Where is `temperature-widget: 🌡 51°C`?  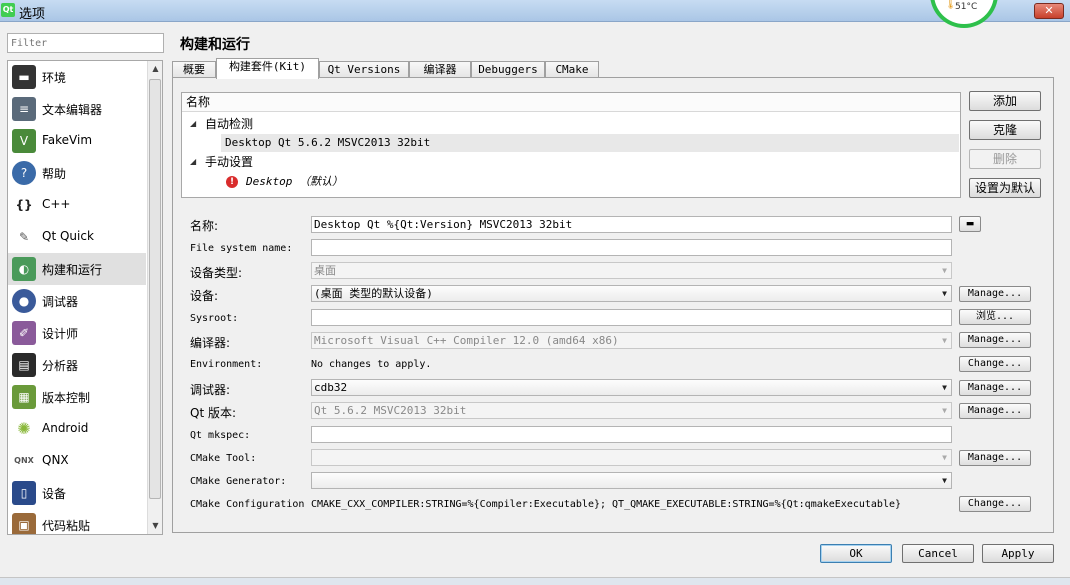 temperature-widget: 🌡 51°C is located at coordinates (964, 14).